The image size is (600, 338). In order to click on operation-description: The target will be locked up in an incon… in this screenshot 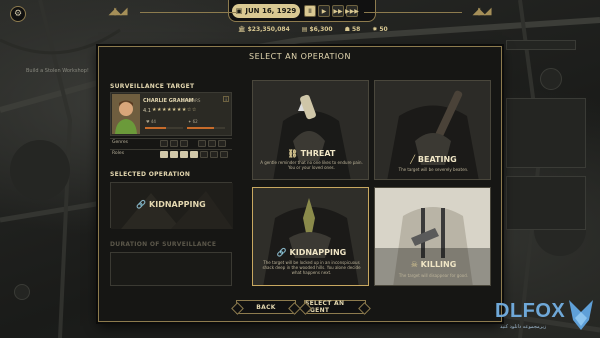, I will do `click(311, 267)`.